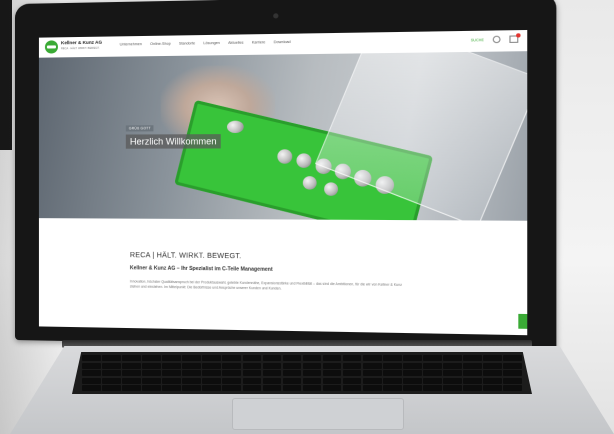 The height and width of the screenshot is (434, 614). I want to click on nav-item-unternehmen: Unternehmen, so click(131, 44).